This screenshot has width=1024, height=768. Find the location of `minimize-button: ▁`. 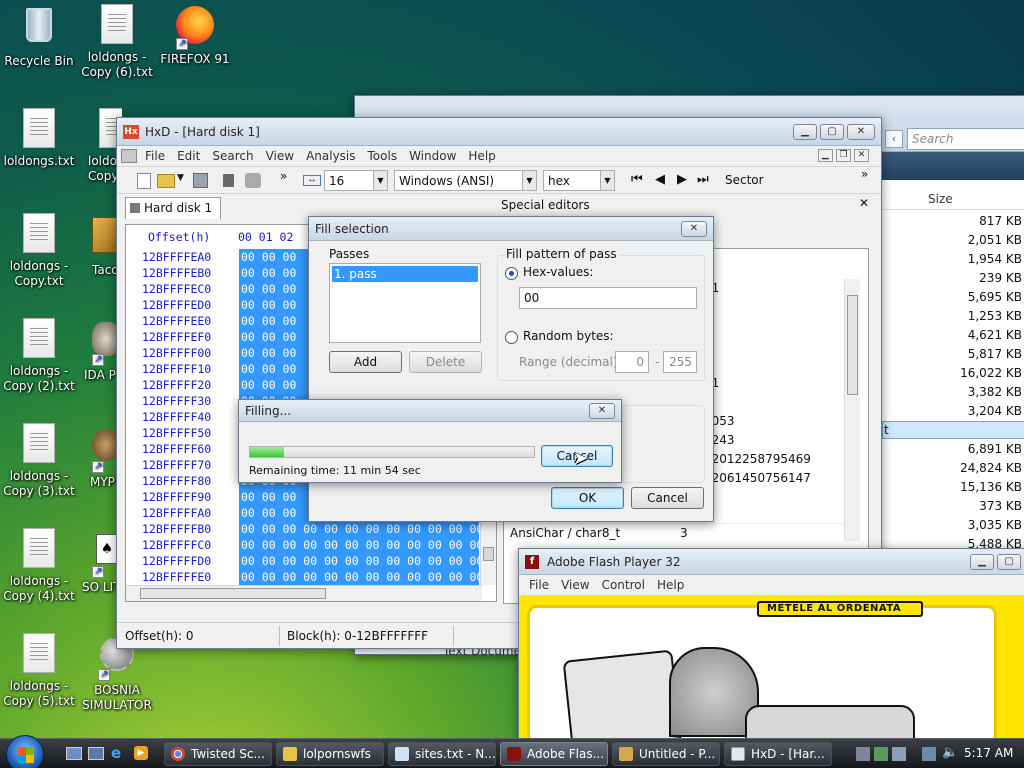

minimize-button: ▁ is located at coordinates (805, 131).